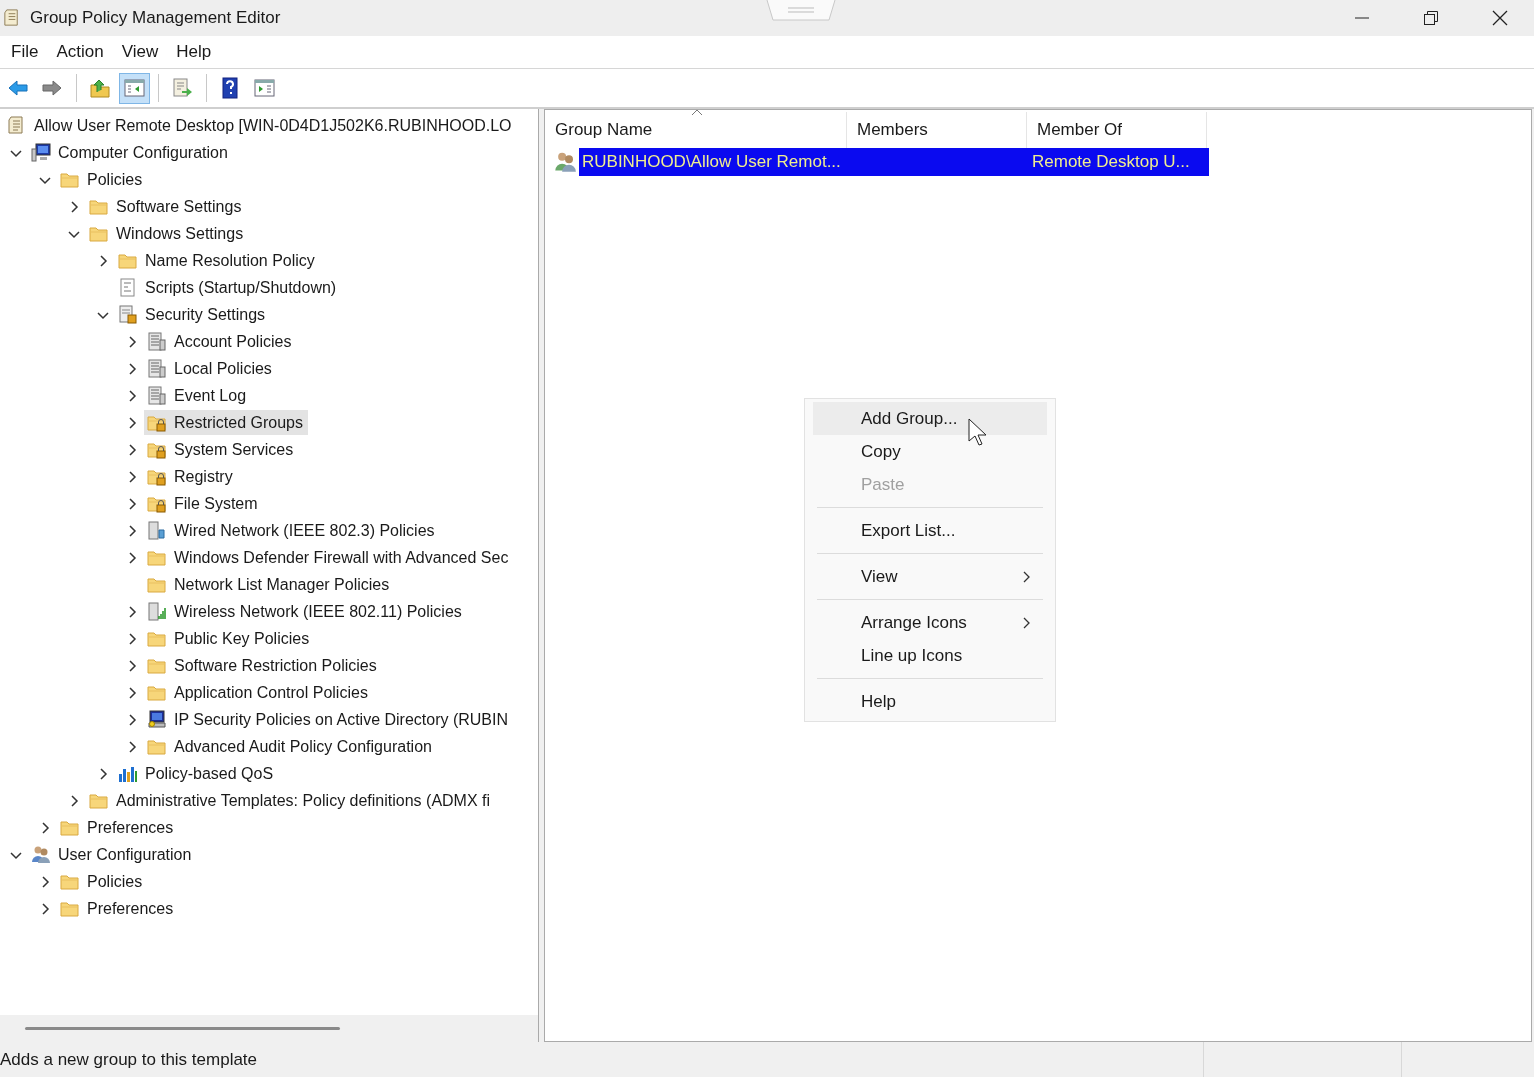 This screenshot has height=1080, width=1534. Describe the element at coordinates (18, 88) in the screenshot. I see `back-arrow-icon` at that location.